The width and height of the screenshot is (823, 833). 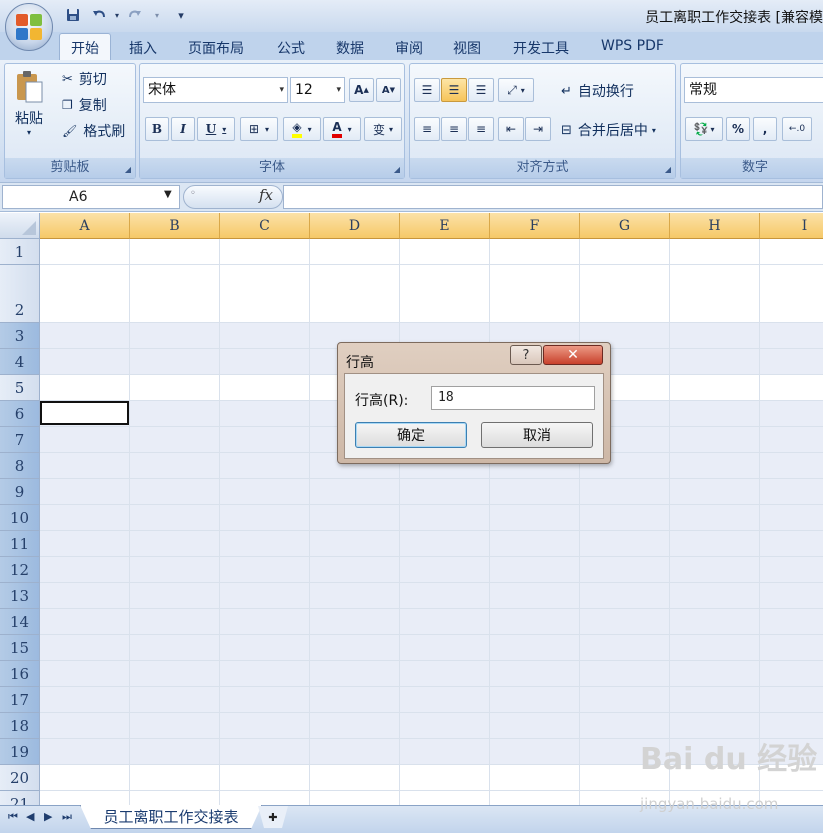 I want to click on row-header: 14, so click(x=20, y=622).